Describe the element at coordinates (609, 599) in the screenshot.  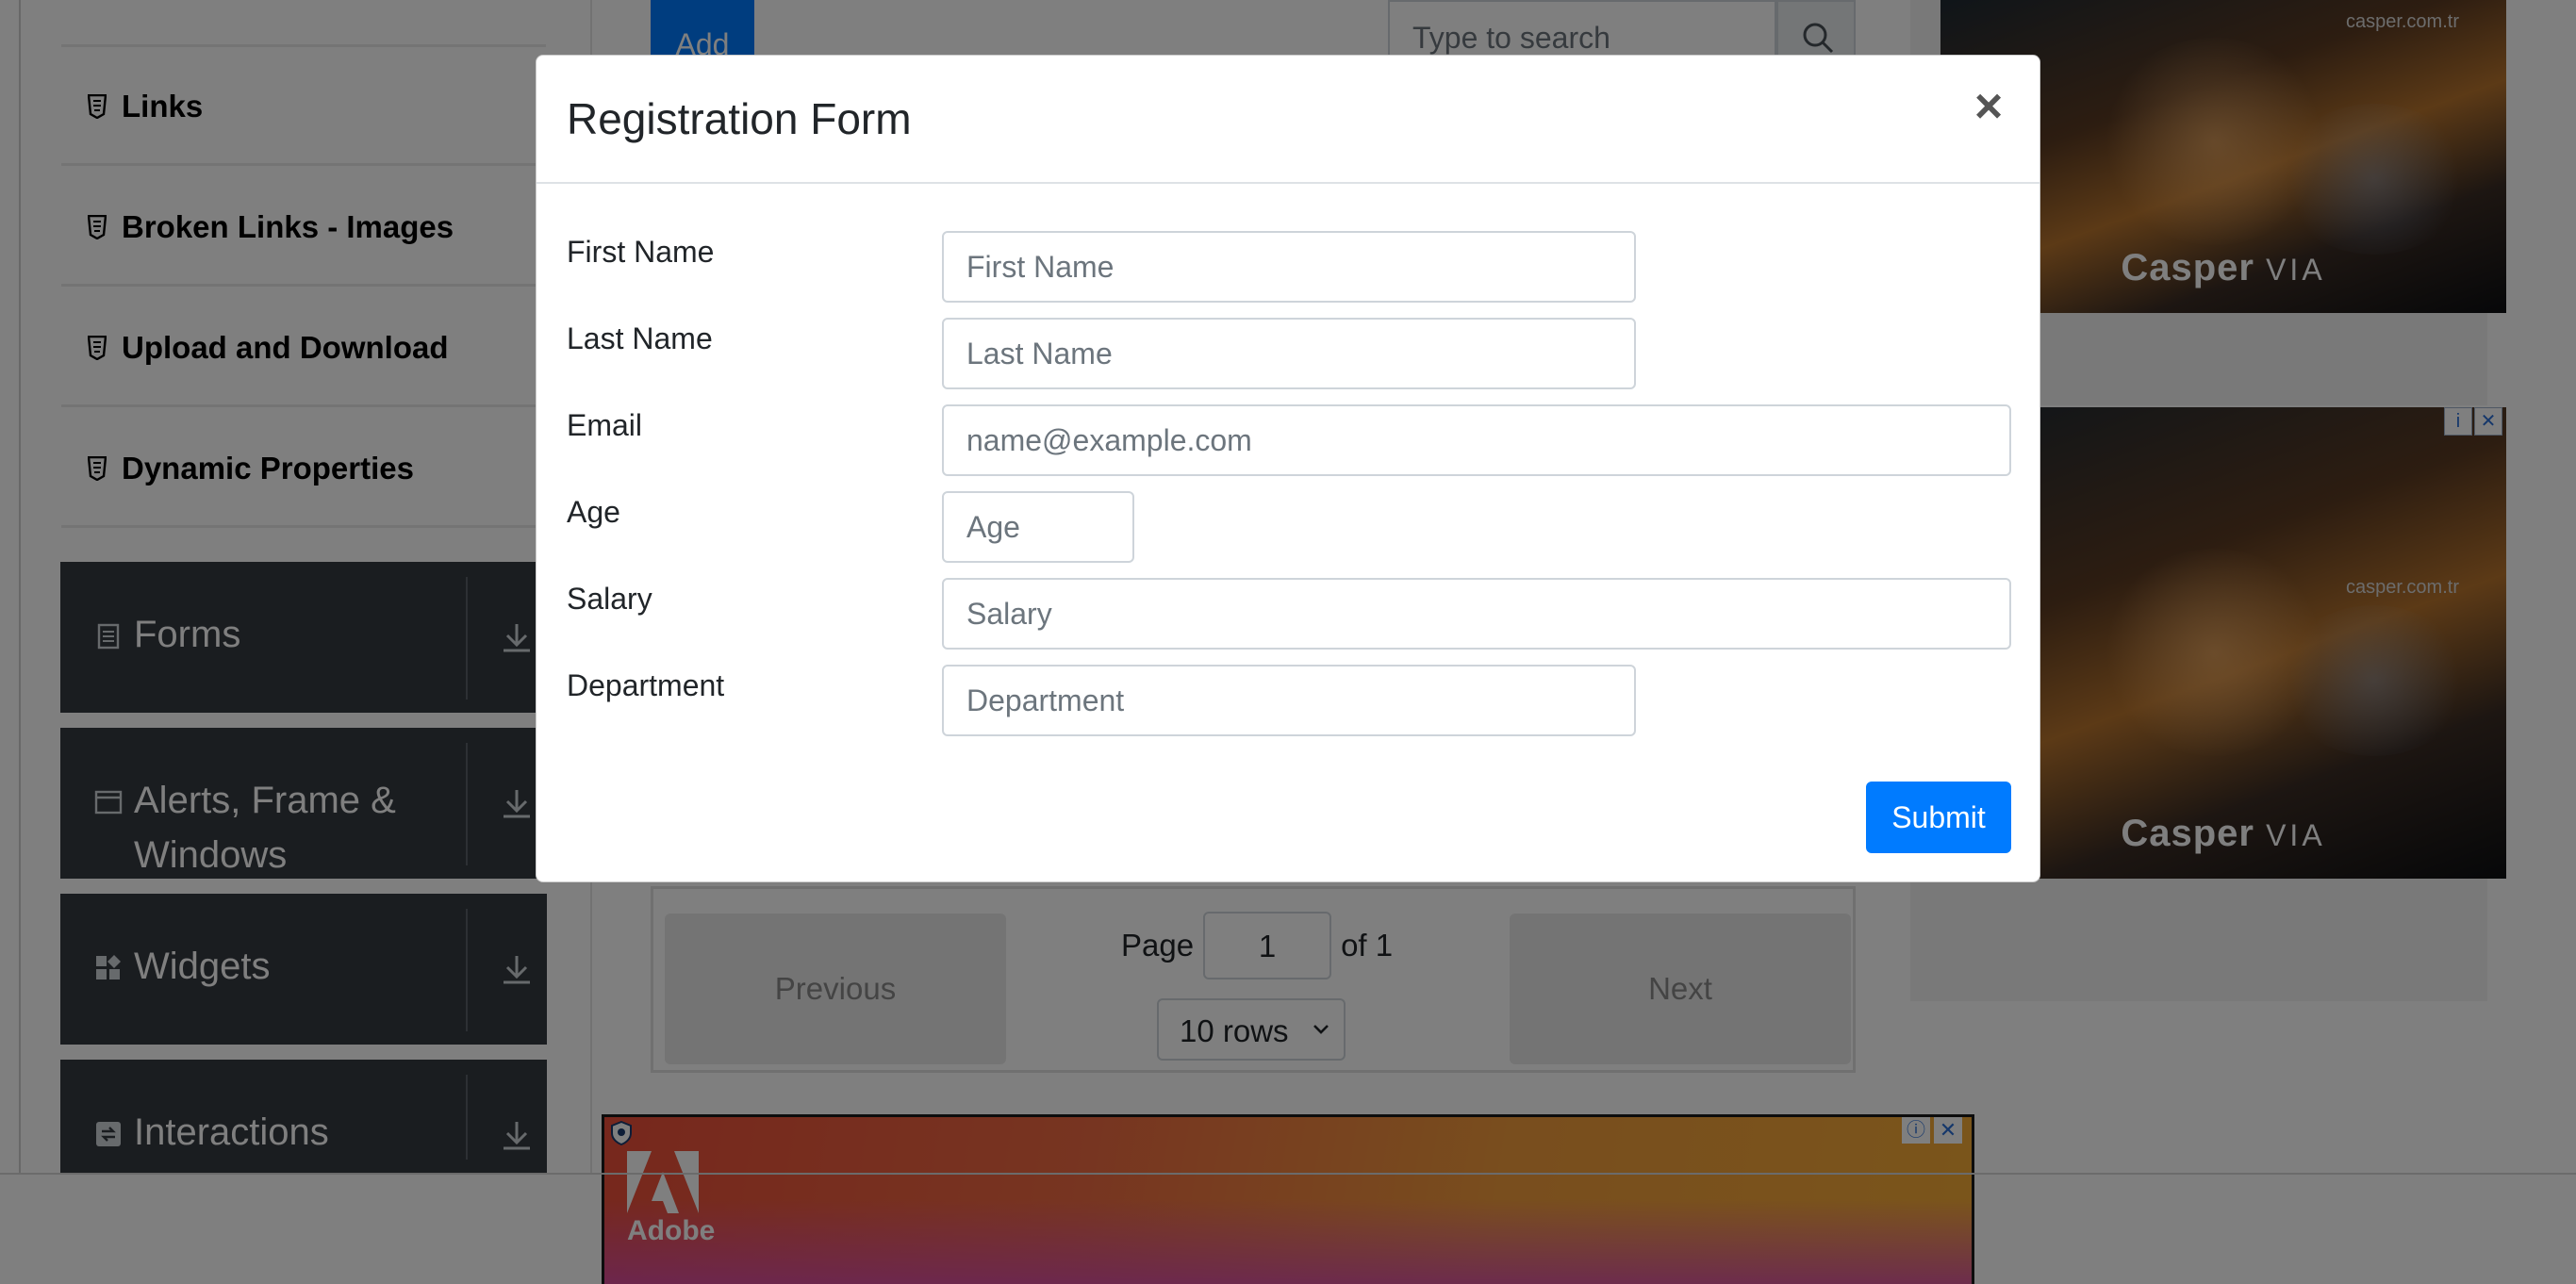
I see `salary-label: Salary` at that location.